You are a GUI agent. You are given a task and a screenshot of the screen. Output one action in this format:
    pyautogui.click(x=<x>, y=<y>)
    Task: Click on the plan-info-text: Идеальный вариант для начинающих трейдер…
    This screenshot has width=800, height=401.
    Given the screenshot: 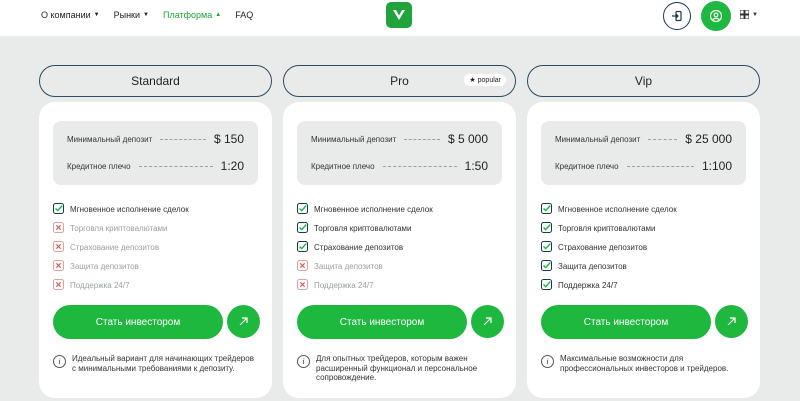 What is the action you would take?
    pyautogui.click(x=163, y=363)
    